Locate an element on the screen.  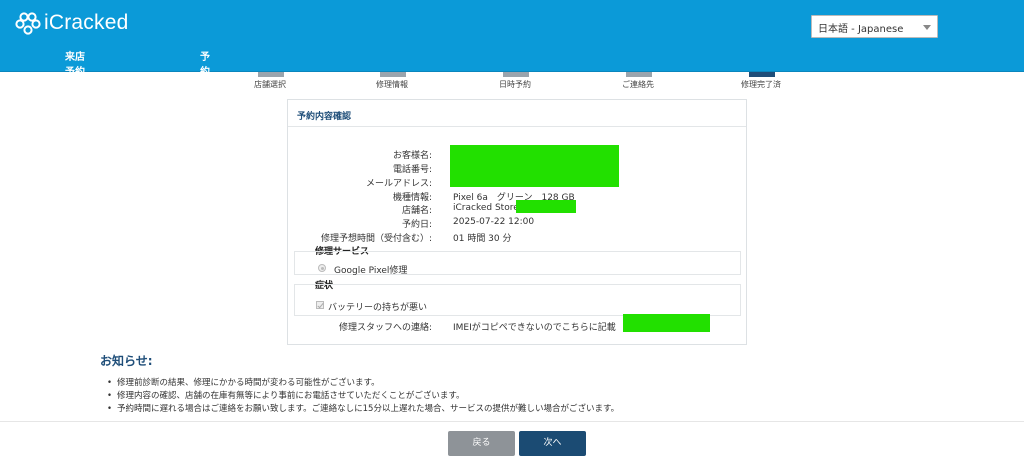
step-indicator-date is located at coordinates (516, 74).